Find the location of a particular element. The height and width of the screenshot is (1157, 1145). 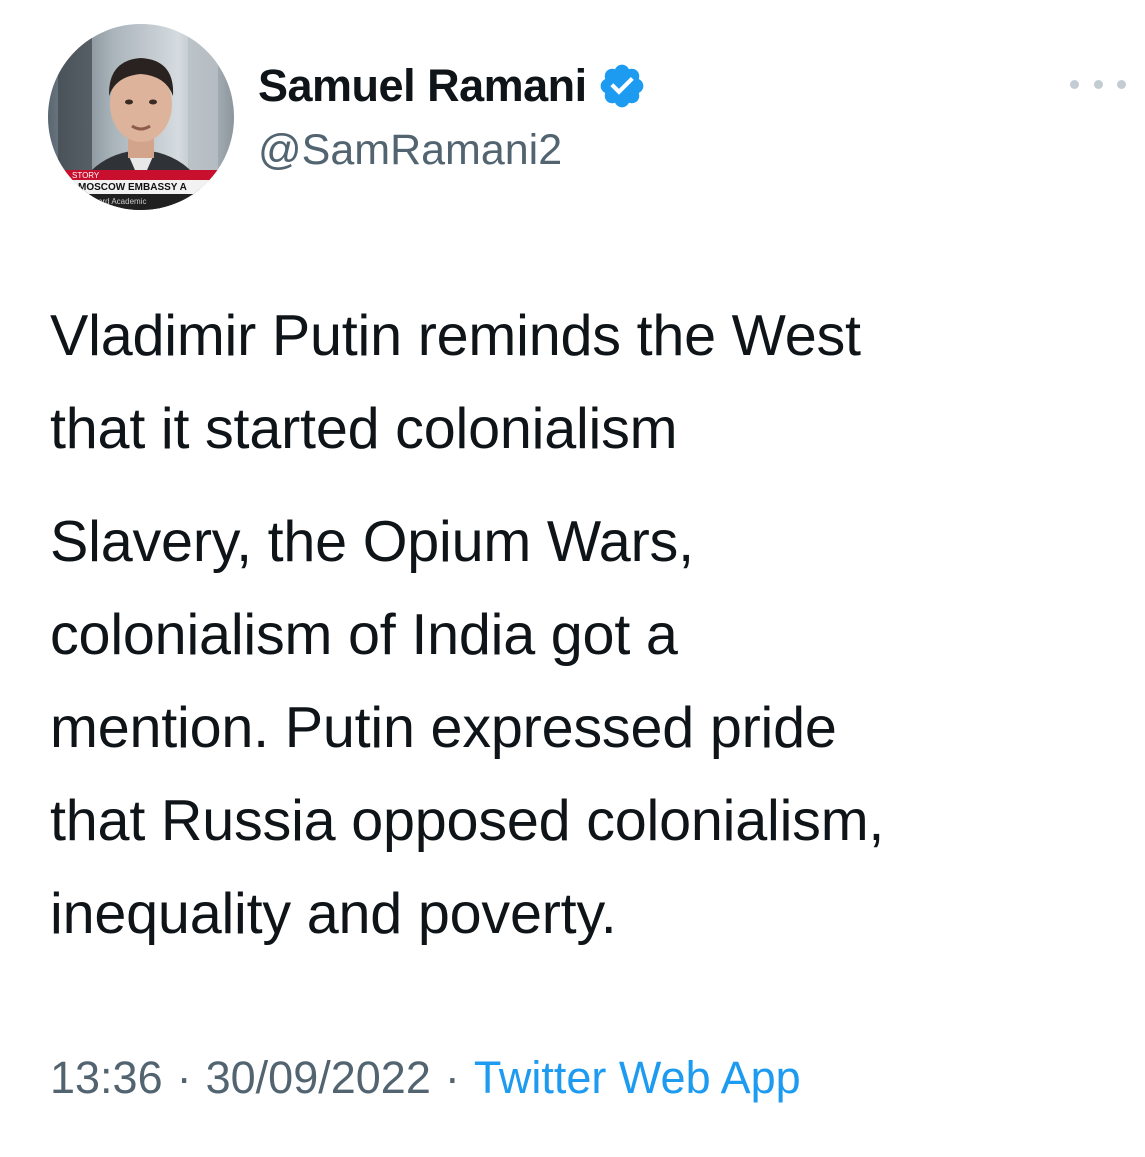

avatar-caption-line-1: STORY is located at coordinates (86, 175).